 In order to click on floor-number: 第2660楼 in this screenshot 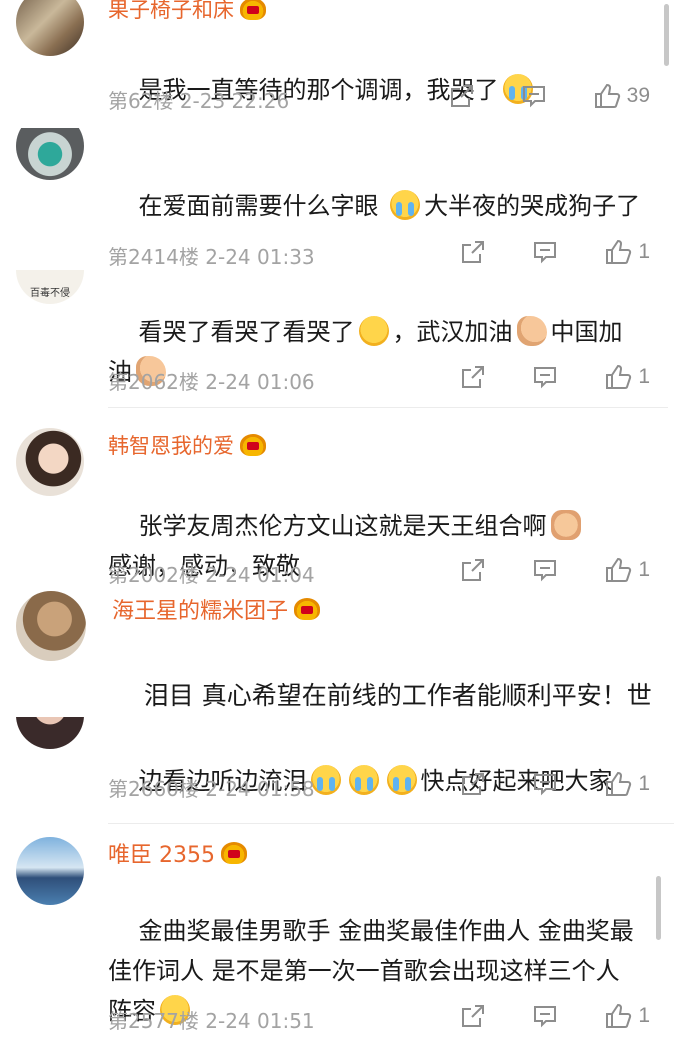, I will do `click(153, 789)`.